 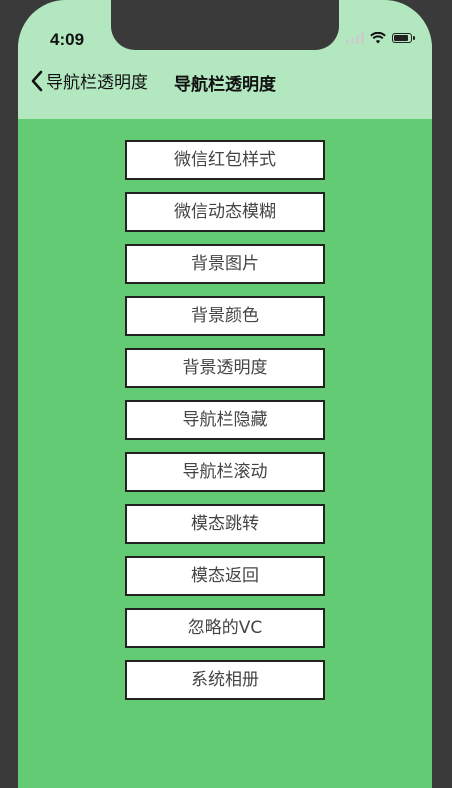 I want to click on menu-button-navbar-scroll: 导航栏滚动, so click(x=225, y=472).